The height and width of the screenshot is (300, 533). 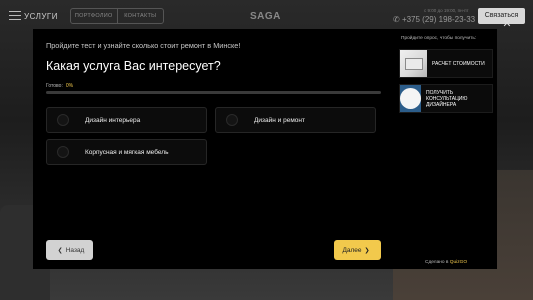 I want to click on bonus-card-cost: РАСЧЕТ СТОИМОСТИ, so click(x=446, y=63).